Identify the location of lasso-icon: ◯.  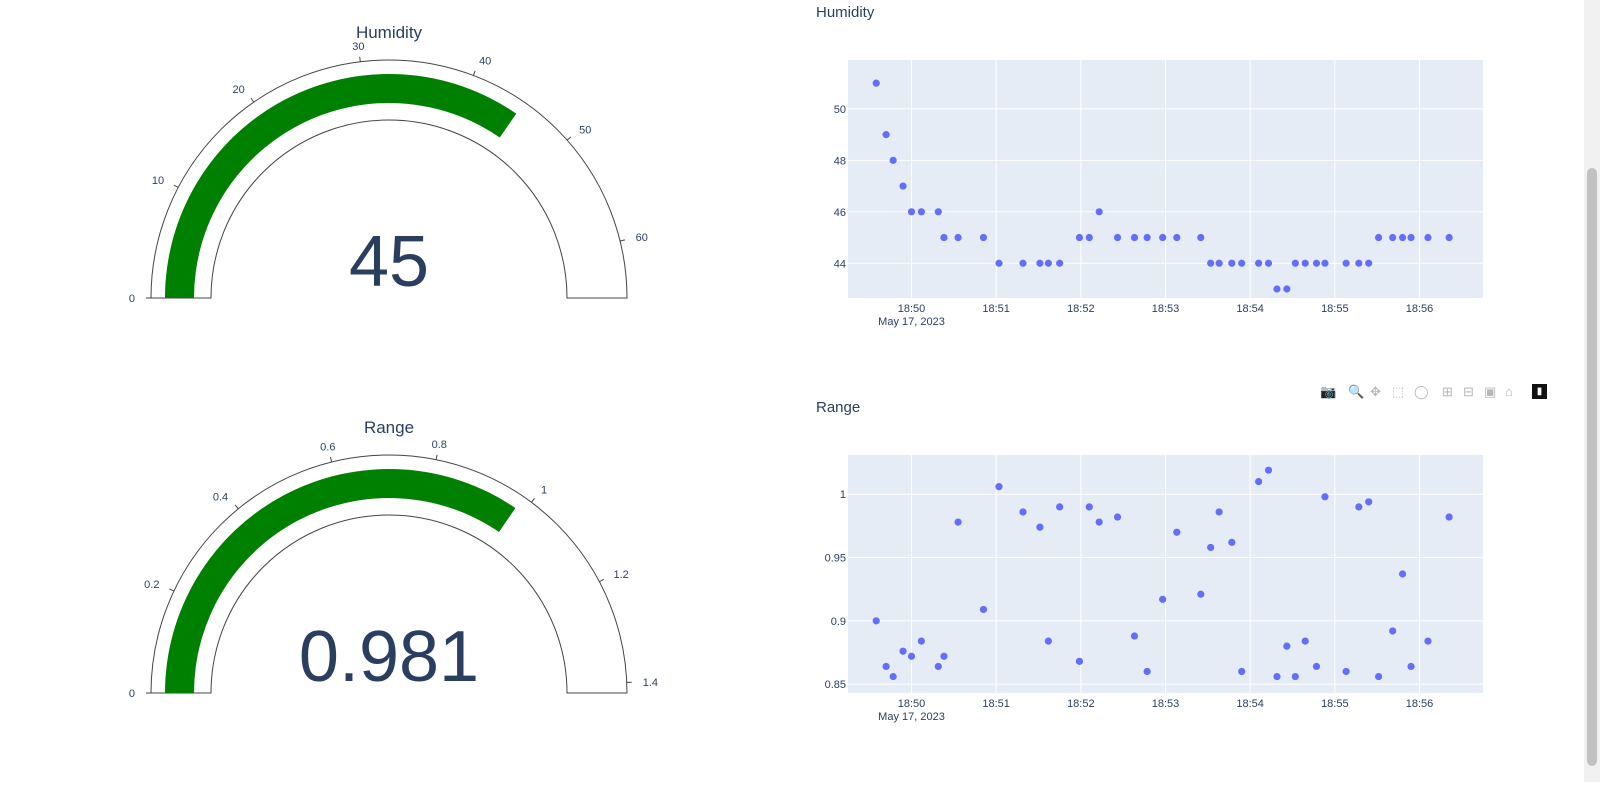
(1421, 392).